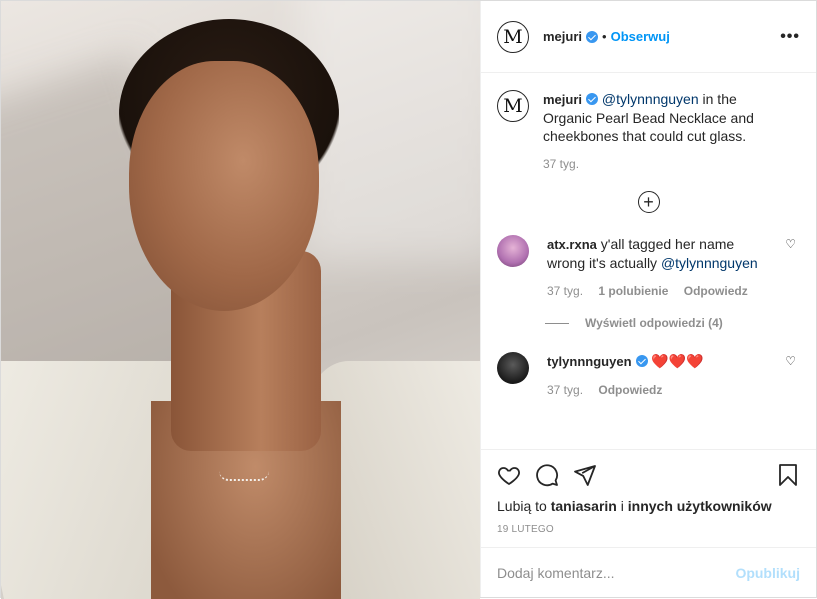 This screenshot has height=599, width=817. I want to click on likes-prefix: Lubią to, so click(524, 506).